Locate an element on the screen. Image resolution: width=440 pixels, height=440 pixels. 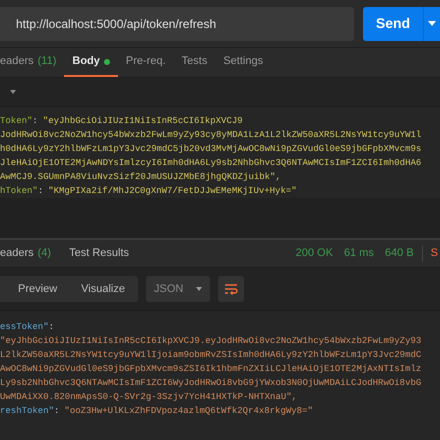
wrap-lines-button is located at coordinates (231, 289).